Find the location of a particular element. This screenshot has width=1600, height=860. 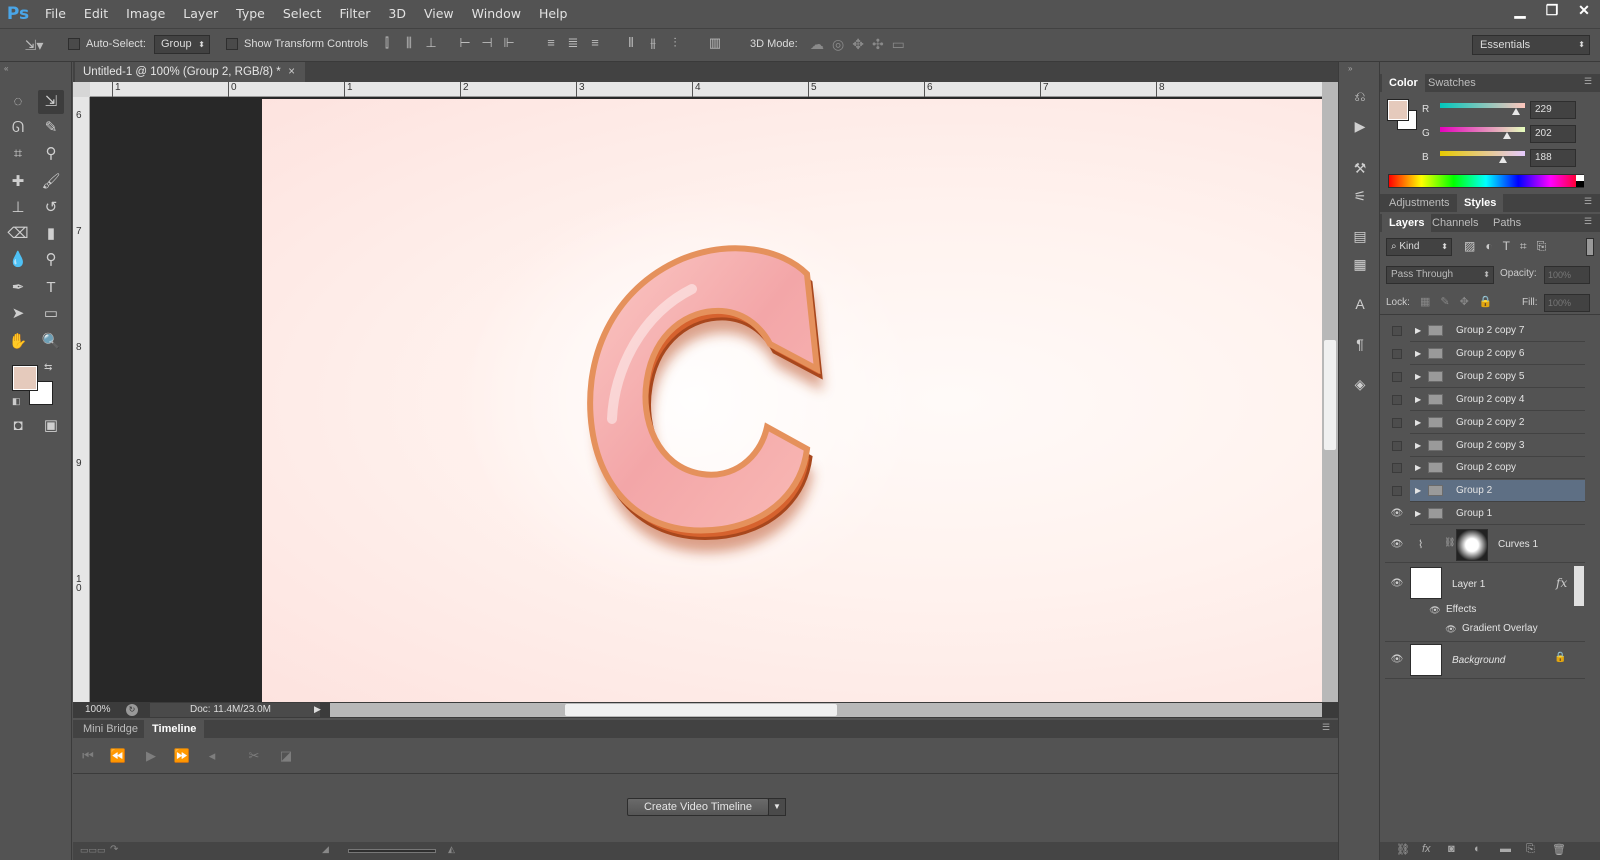

layer-1-thumbnail is located at coordinates (1426, 583).